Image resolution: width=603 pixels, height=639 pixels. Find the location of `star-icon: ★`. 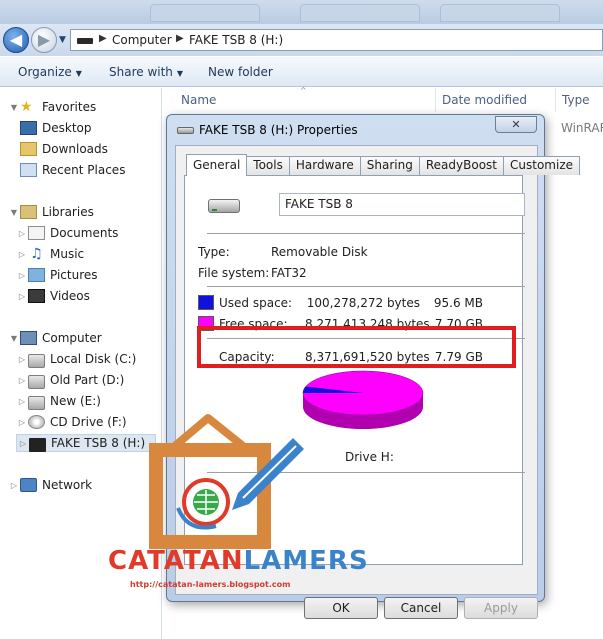

star-icon: ★ is located at coordinates (26, 107).